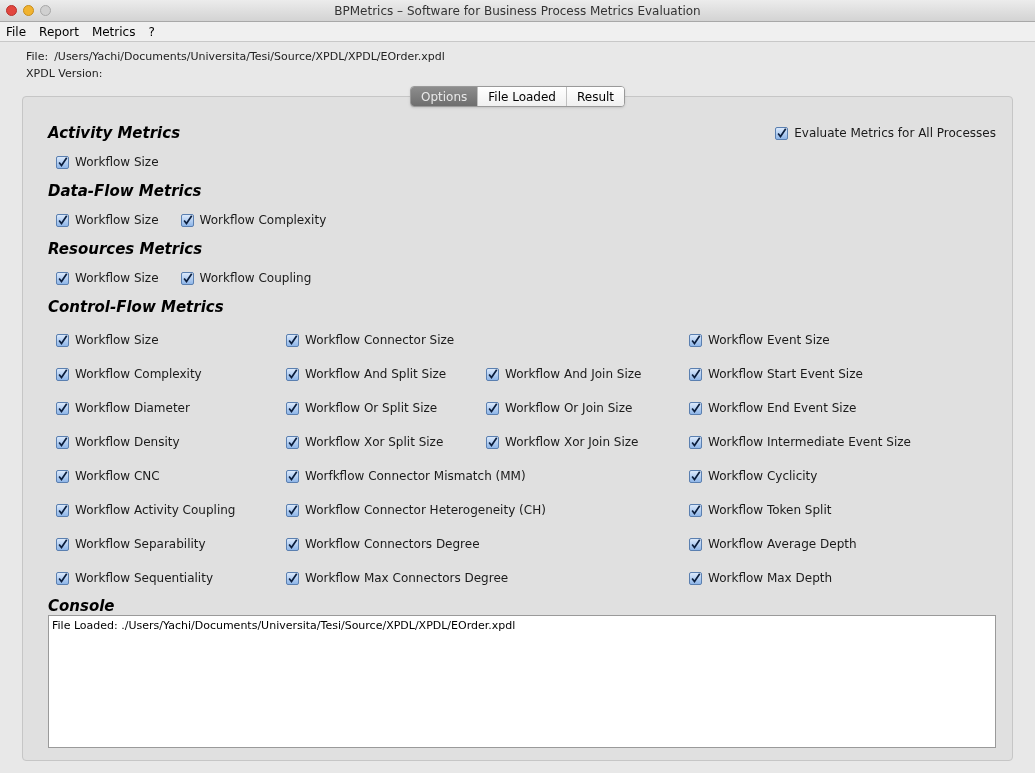  Describe the element at coordinates (885, 133) in the screenshot. I see `metric-checkbox: Evaluate Metrics for All Processes` at that location.